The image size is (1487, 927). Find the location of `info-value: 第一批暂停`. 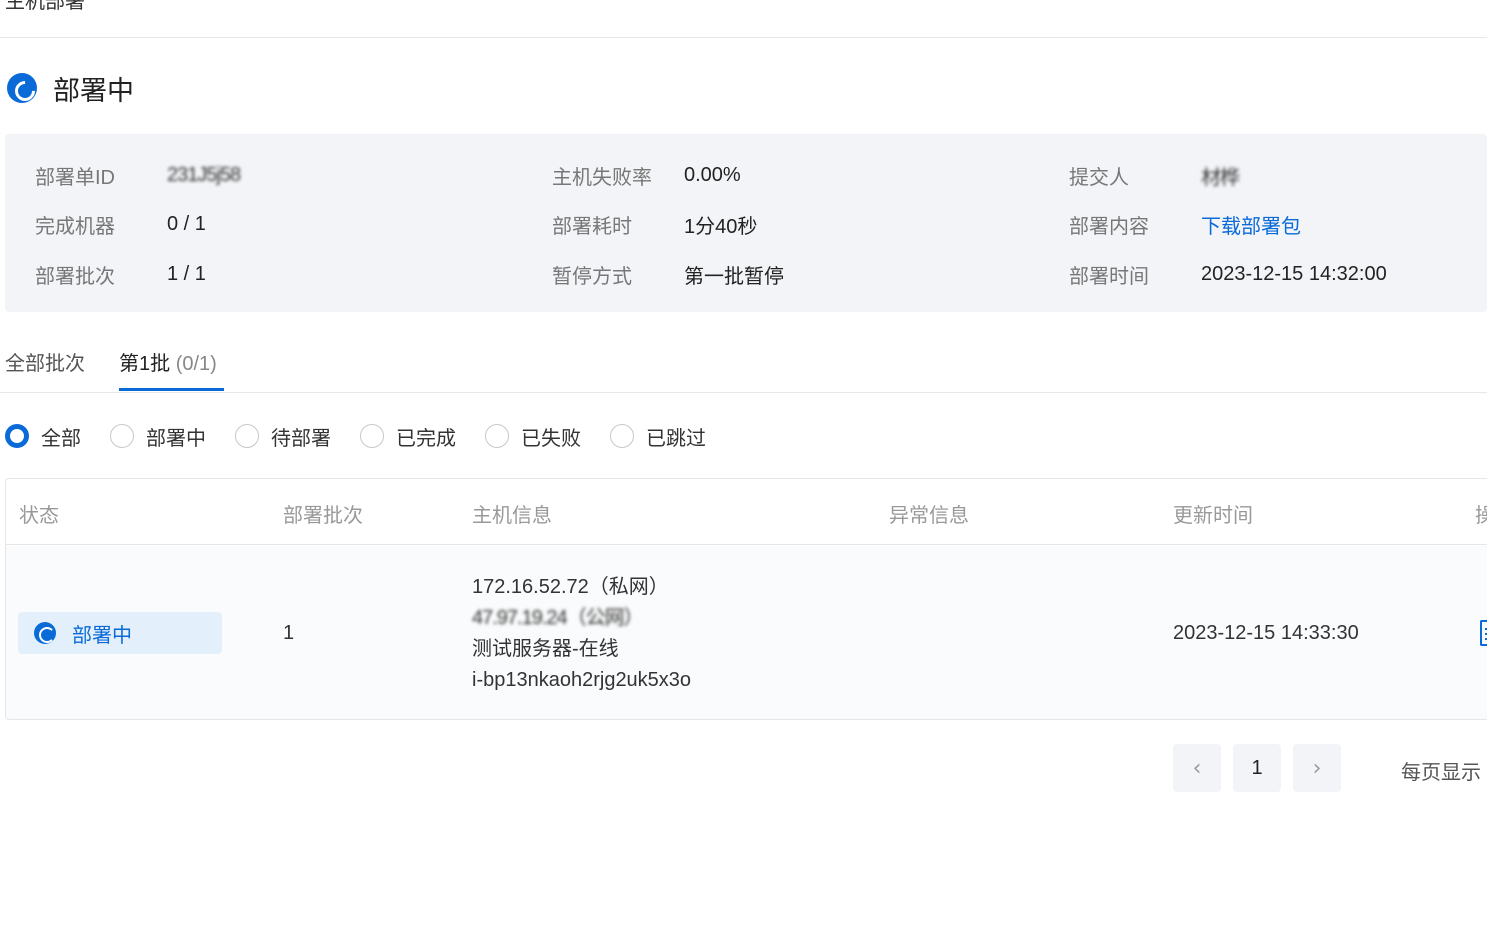

info-value: 第一批暂停 is located at coordinates (734, 276).